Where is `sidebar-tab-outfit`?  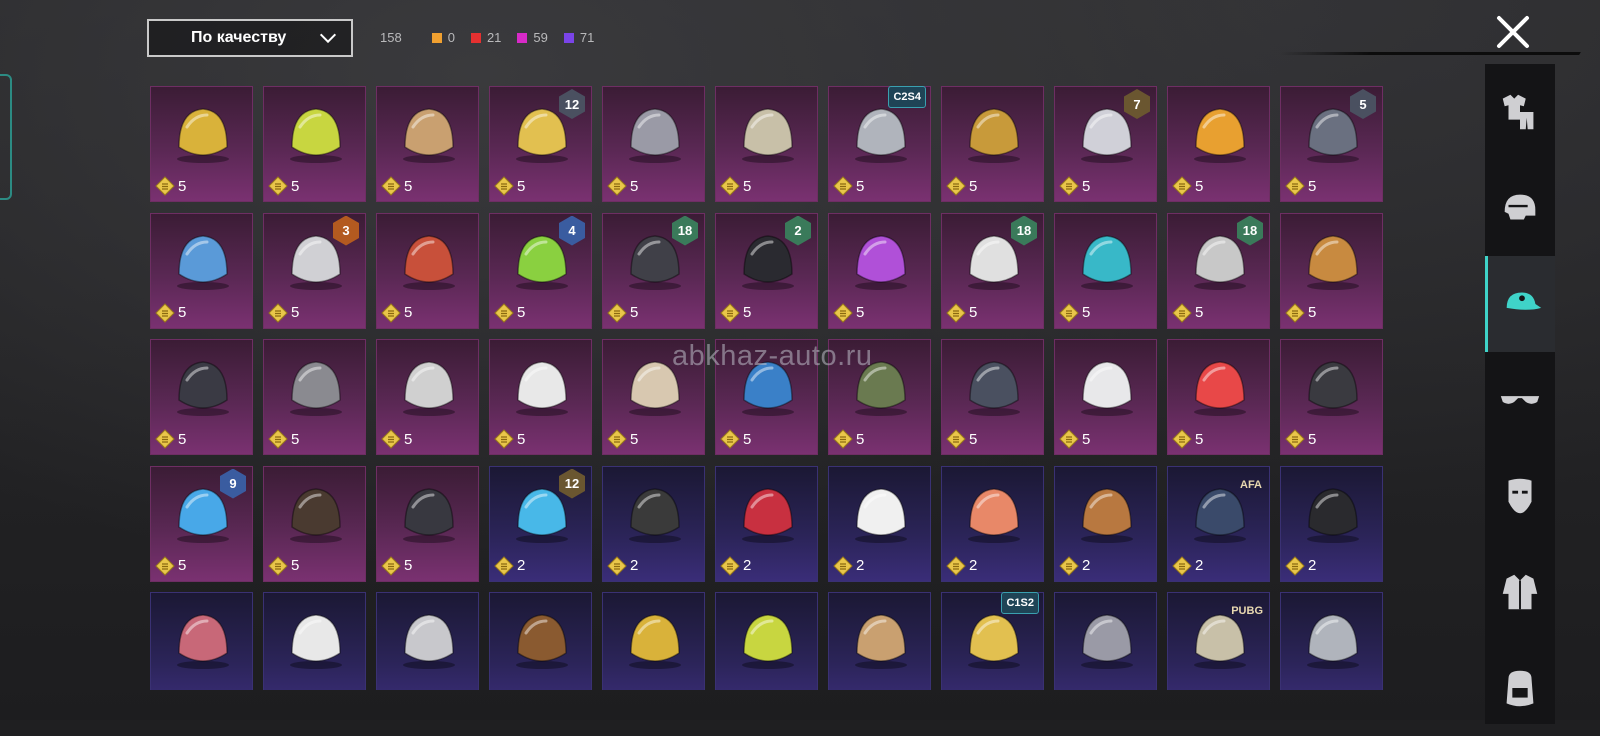
sidebar-tab-outfit is located at coordinates (1520, 112).